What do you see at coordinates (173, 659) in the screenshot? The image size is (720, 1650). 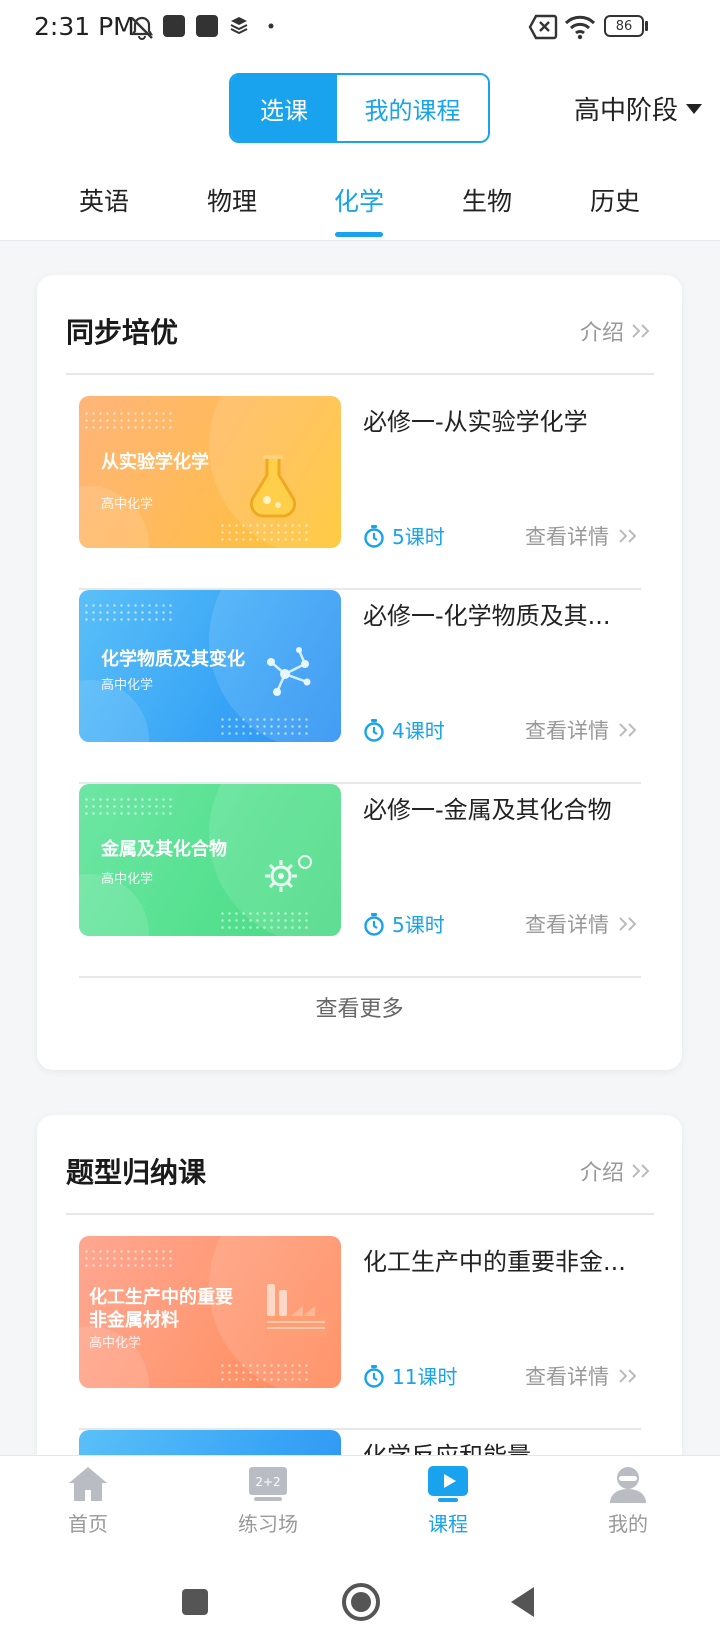 I see `thumb-title: 化学物质及其变化` at bounding box center [173, 659].